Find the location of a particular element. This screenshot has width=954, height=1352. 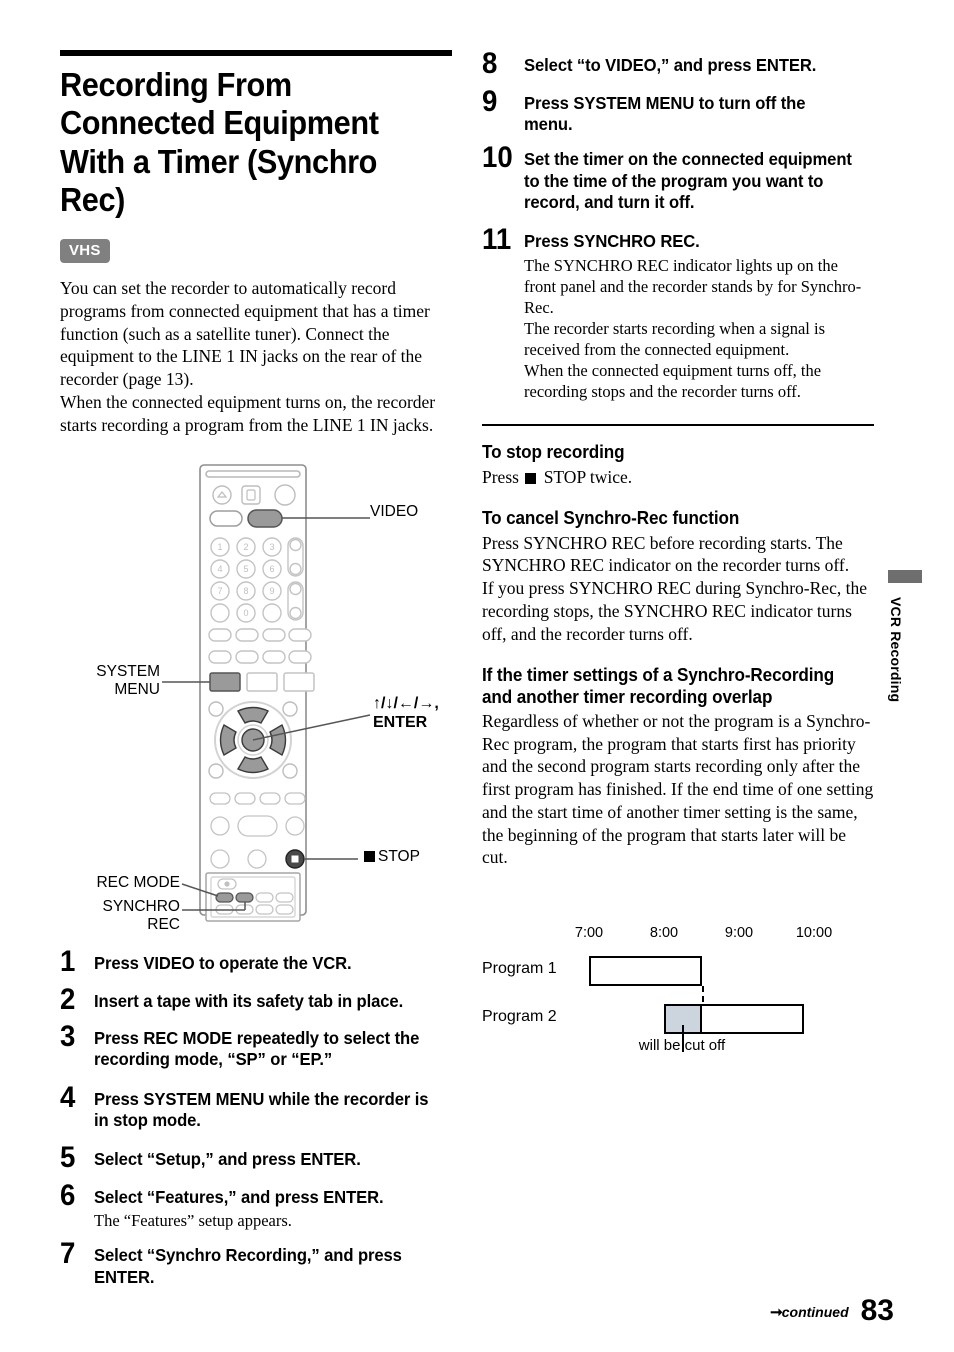

to-stop-recording-body: Press STOP twice. is located at coordinates (557, 476).